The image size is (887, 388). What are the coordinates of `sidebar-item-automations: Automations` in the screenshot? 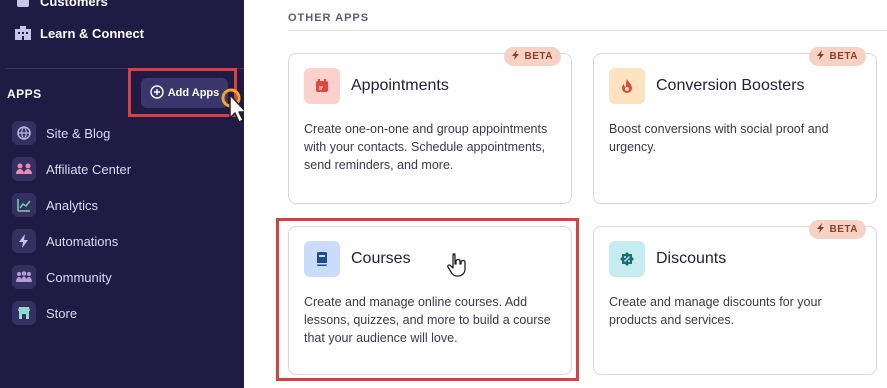 It's located at (65, 241).